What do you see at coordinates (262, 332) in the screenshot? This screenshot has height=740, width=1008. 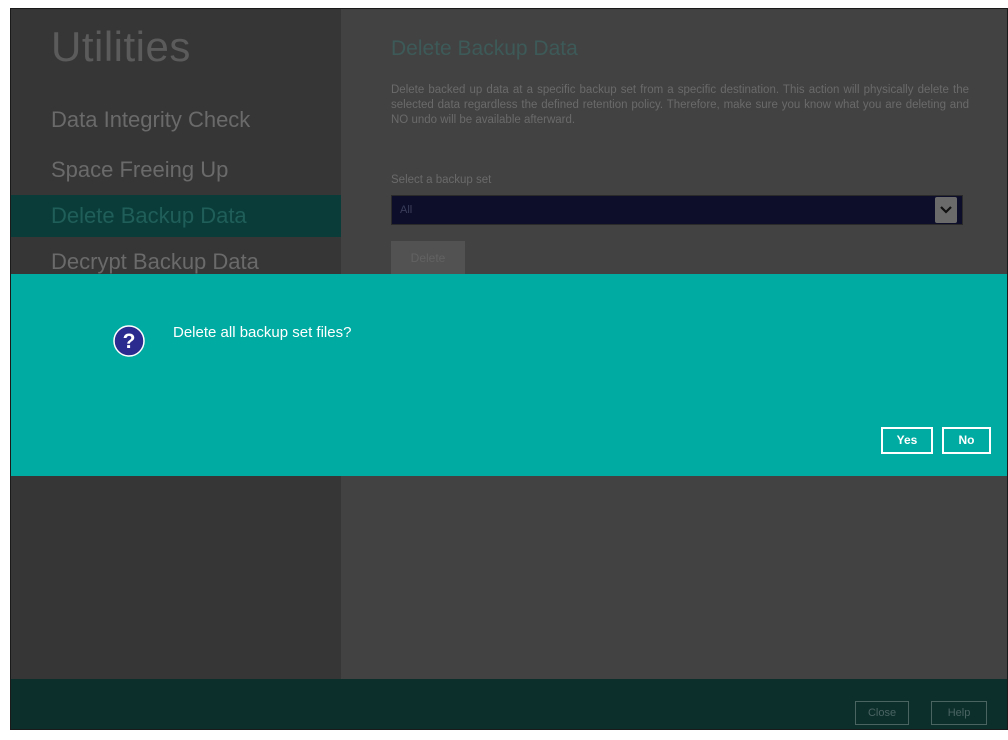 I see `dialog-message: Delete all backup set files?` at bounding box center [262, 332].